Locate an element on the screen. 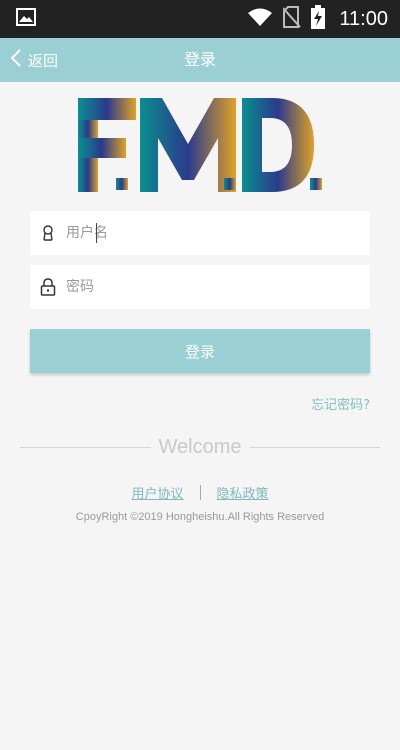  password-field is located at coordinates (200, 287).